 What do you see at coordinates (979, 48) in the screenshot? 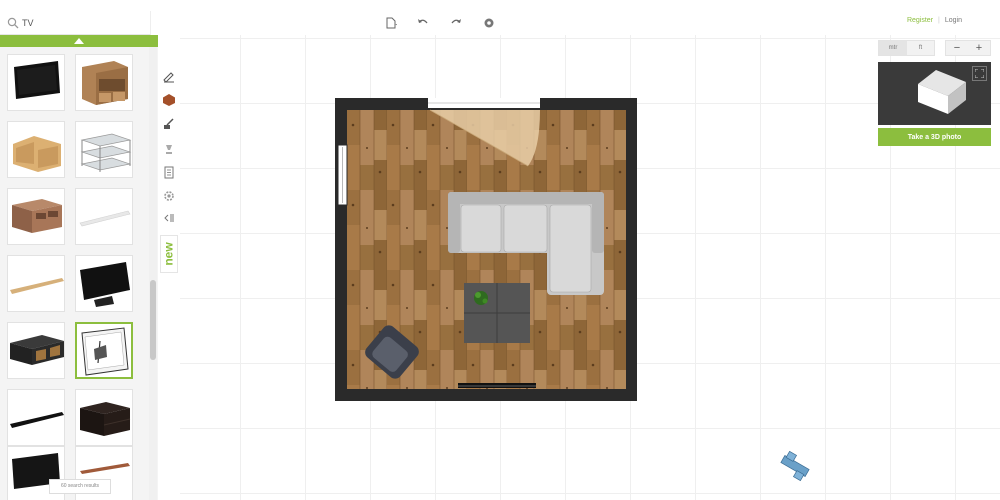
I see `zoom-in-button: +` at bounding box center [979, 48].